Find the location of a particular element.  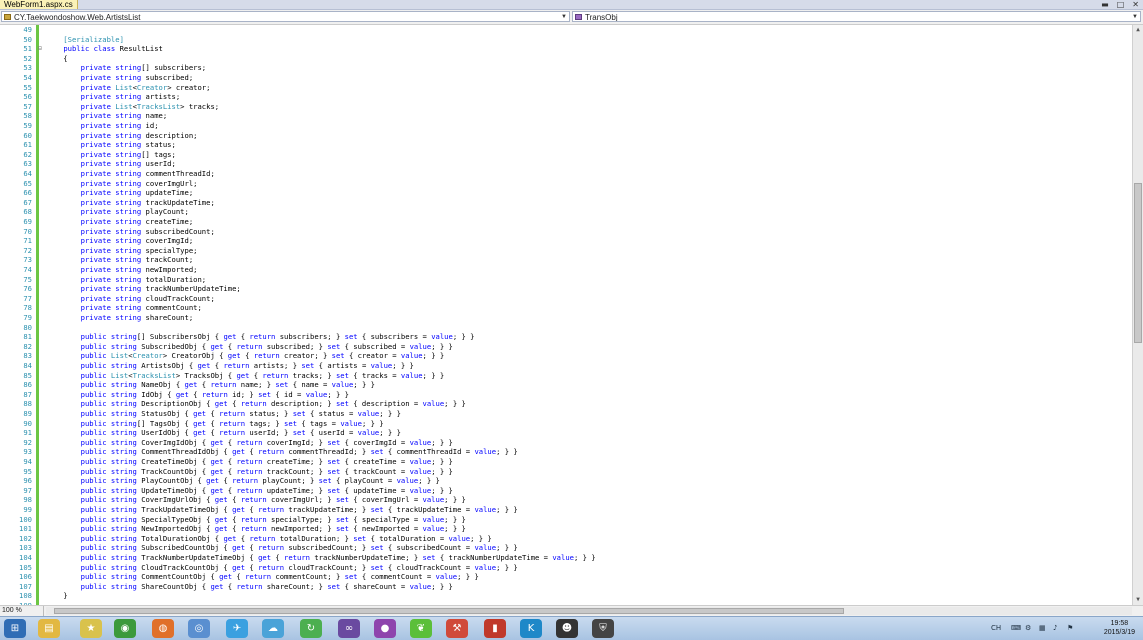

code-line: 76 private string trackNumberUpdateTime; is located at coordinates (566, 289).